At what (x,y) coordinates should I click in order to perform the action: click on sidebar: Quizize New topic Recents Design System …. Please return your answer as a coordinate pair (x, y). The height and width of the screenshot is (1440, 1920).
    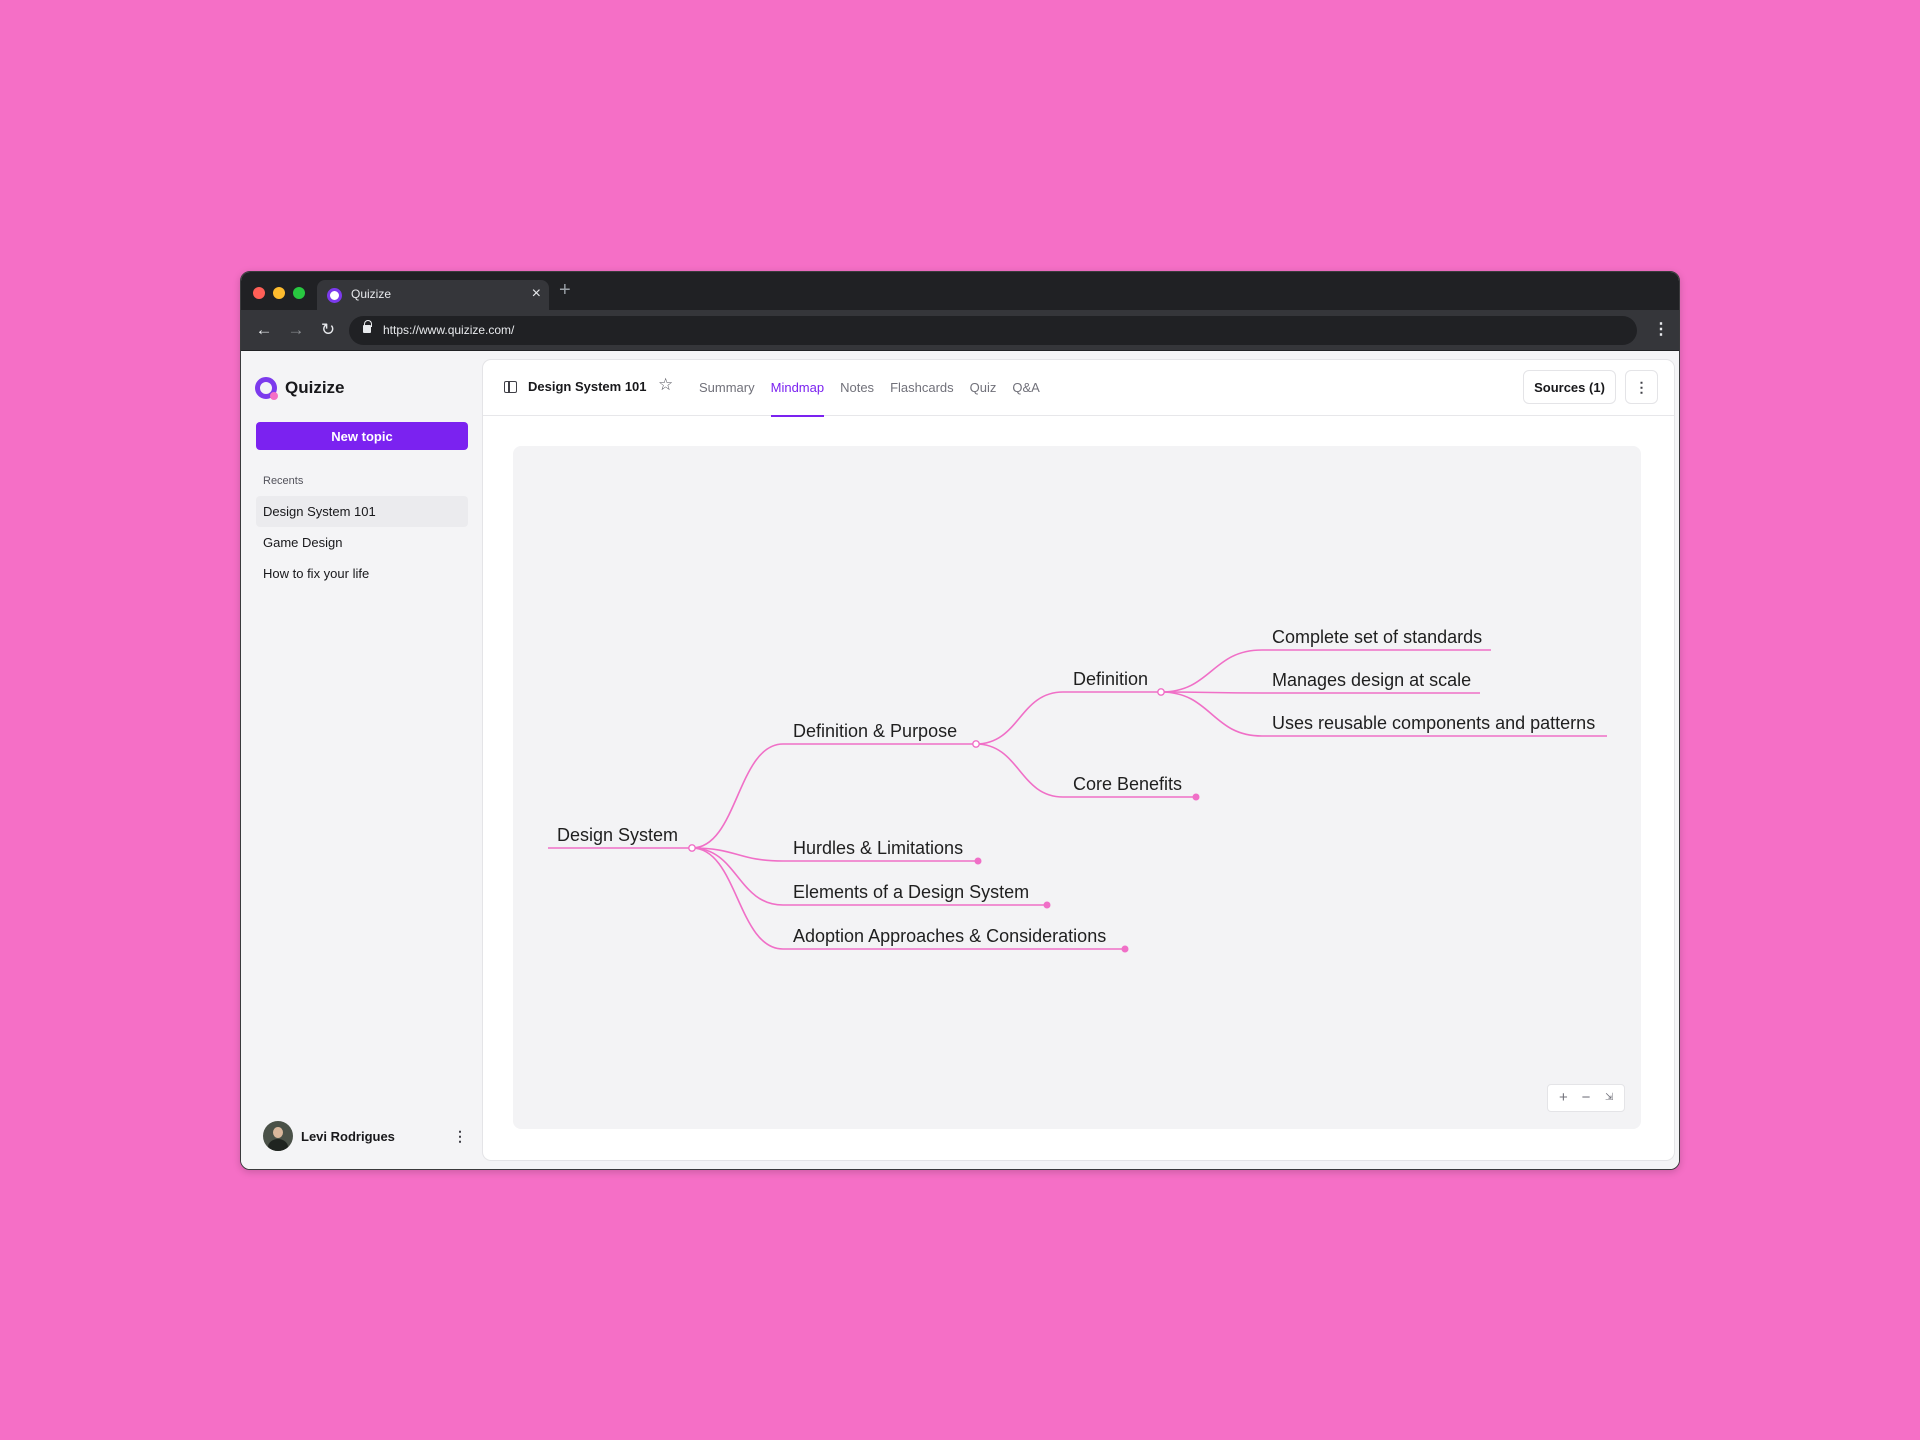
    Looking at the image, I should click on (362, 760).